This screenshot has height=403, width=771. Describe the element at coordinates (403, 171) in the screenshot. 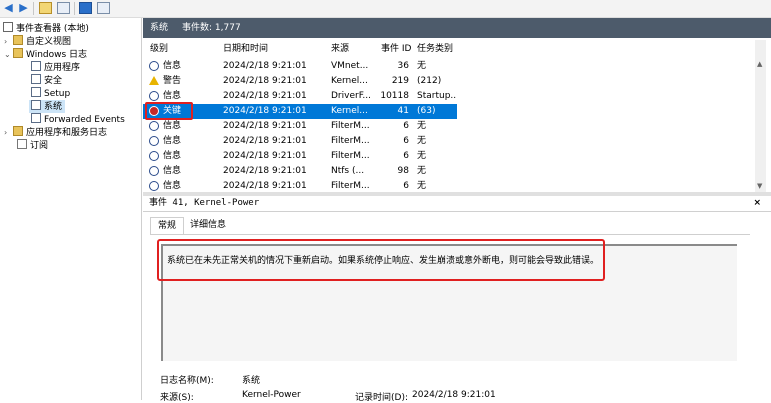

I see `event-id-cell: 98` at that location.